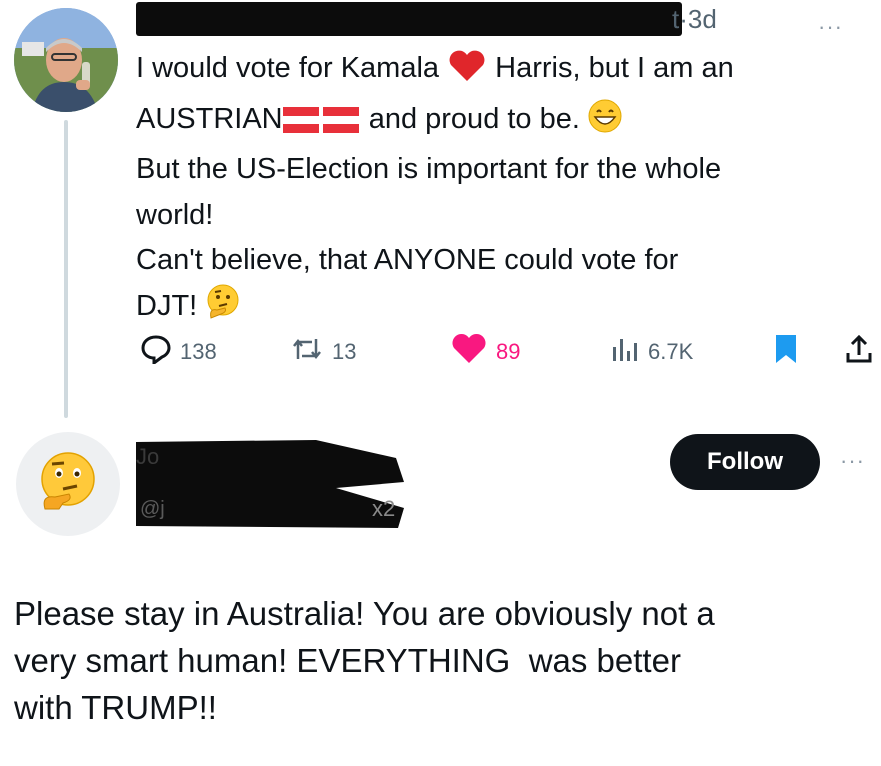  I want to click on repost-action: 13, so click(323, 352).